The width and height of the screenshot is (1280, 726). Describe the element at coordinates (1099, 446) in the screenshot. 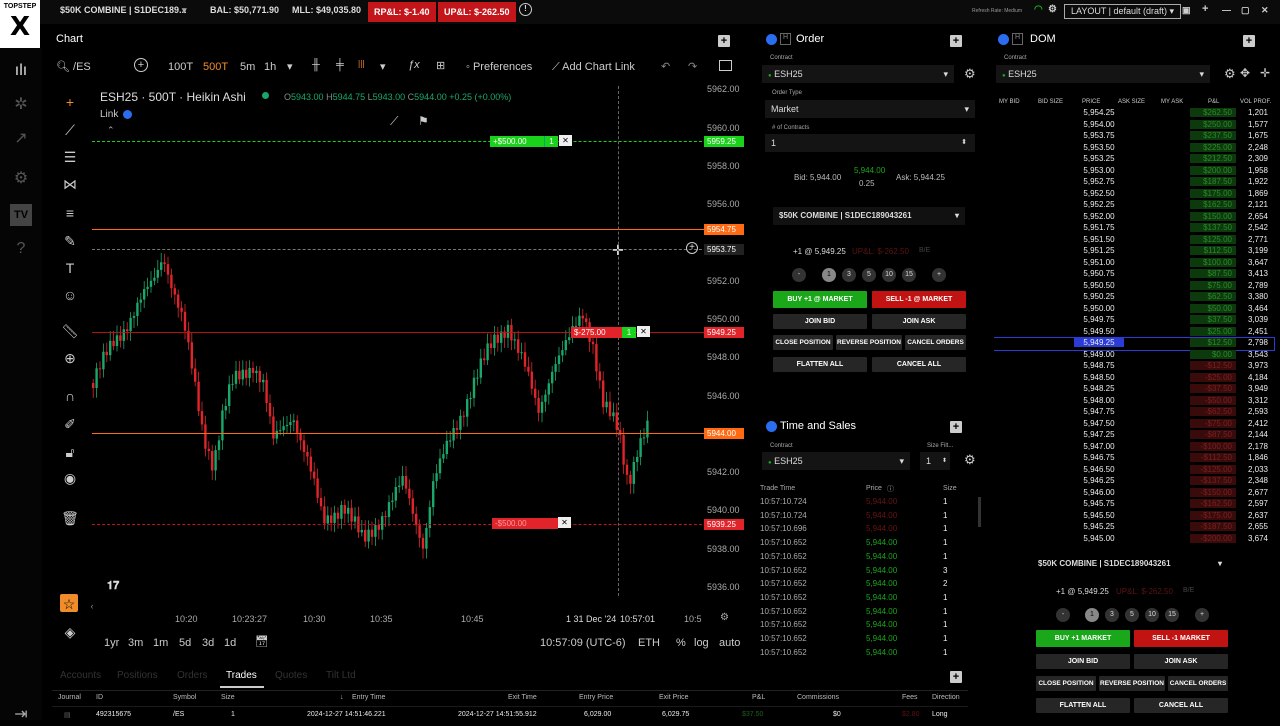

I see `dom-price: 5,947.00` at that location.